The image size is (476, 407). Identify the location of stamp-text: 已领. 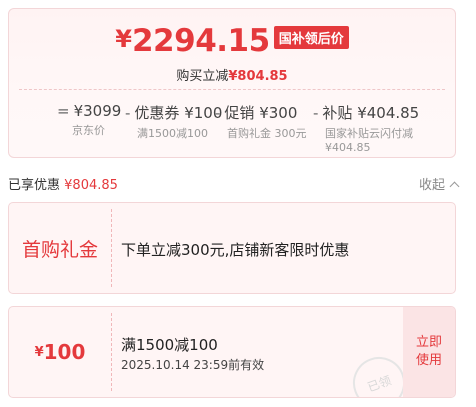
(379, 383).